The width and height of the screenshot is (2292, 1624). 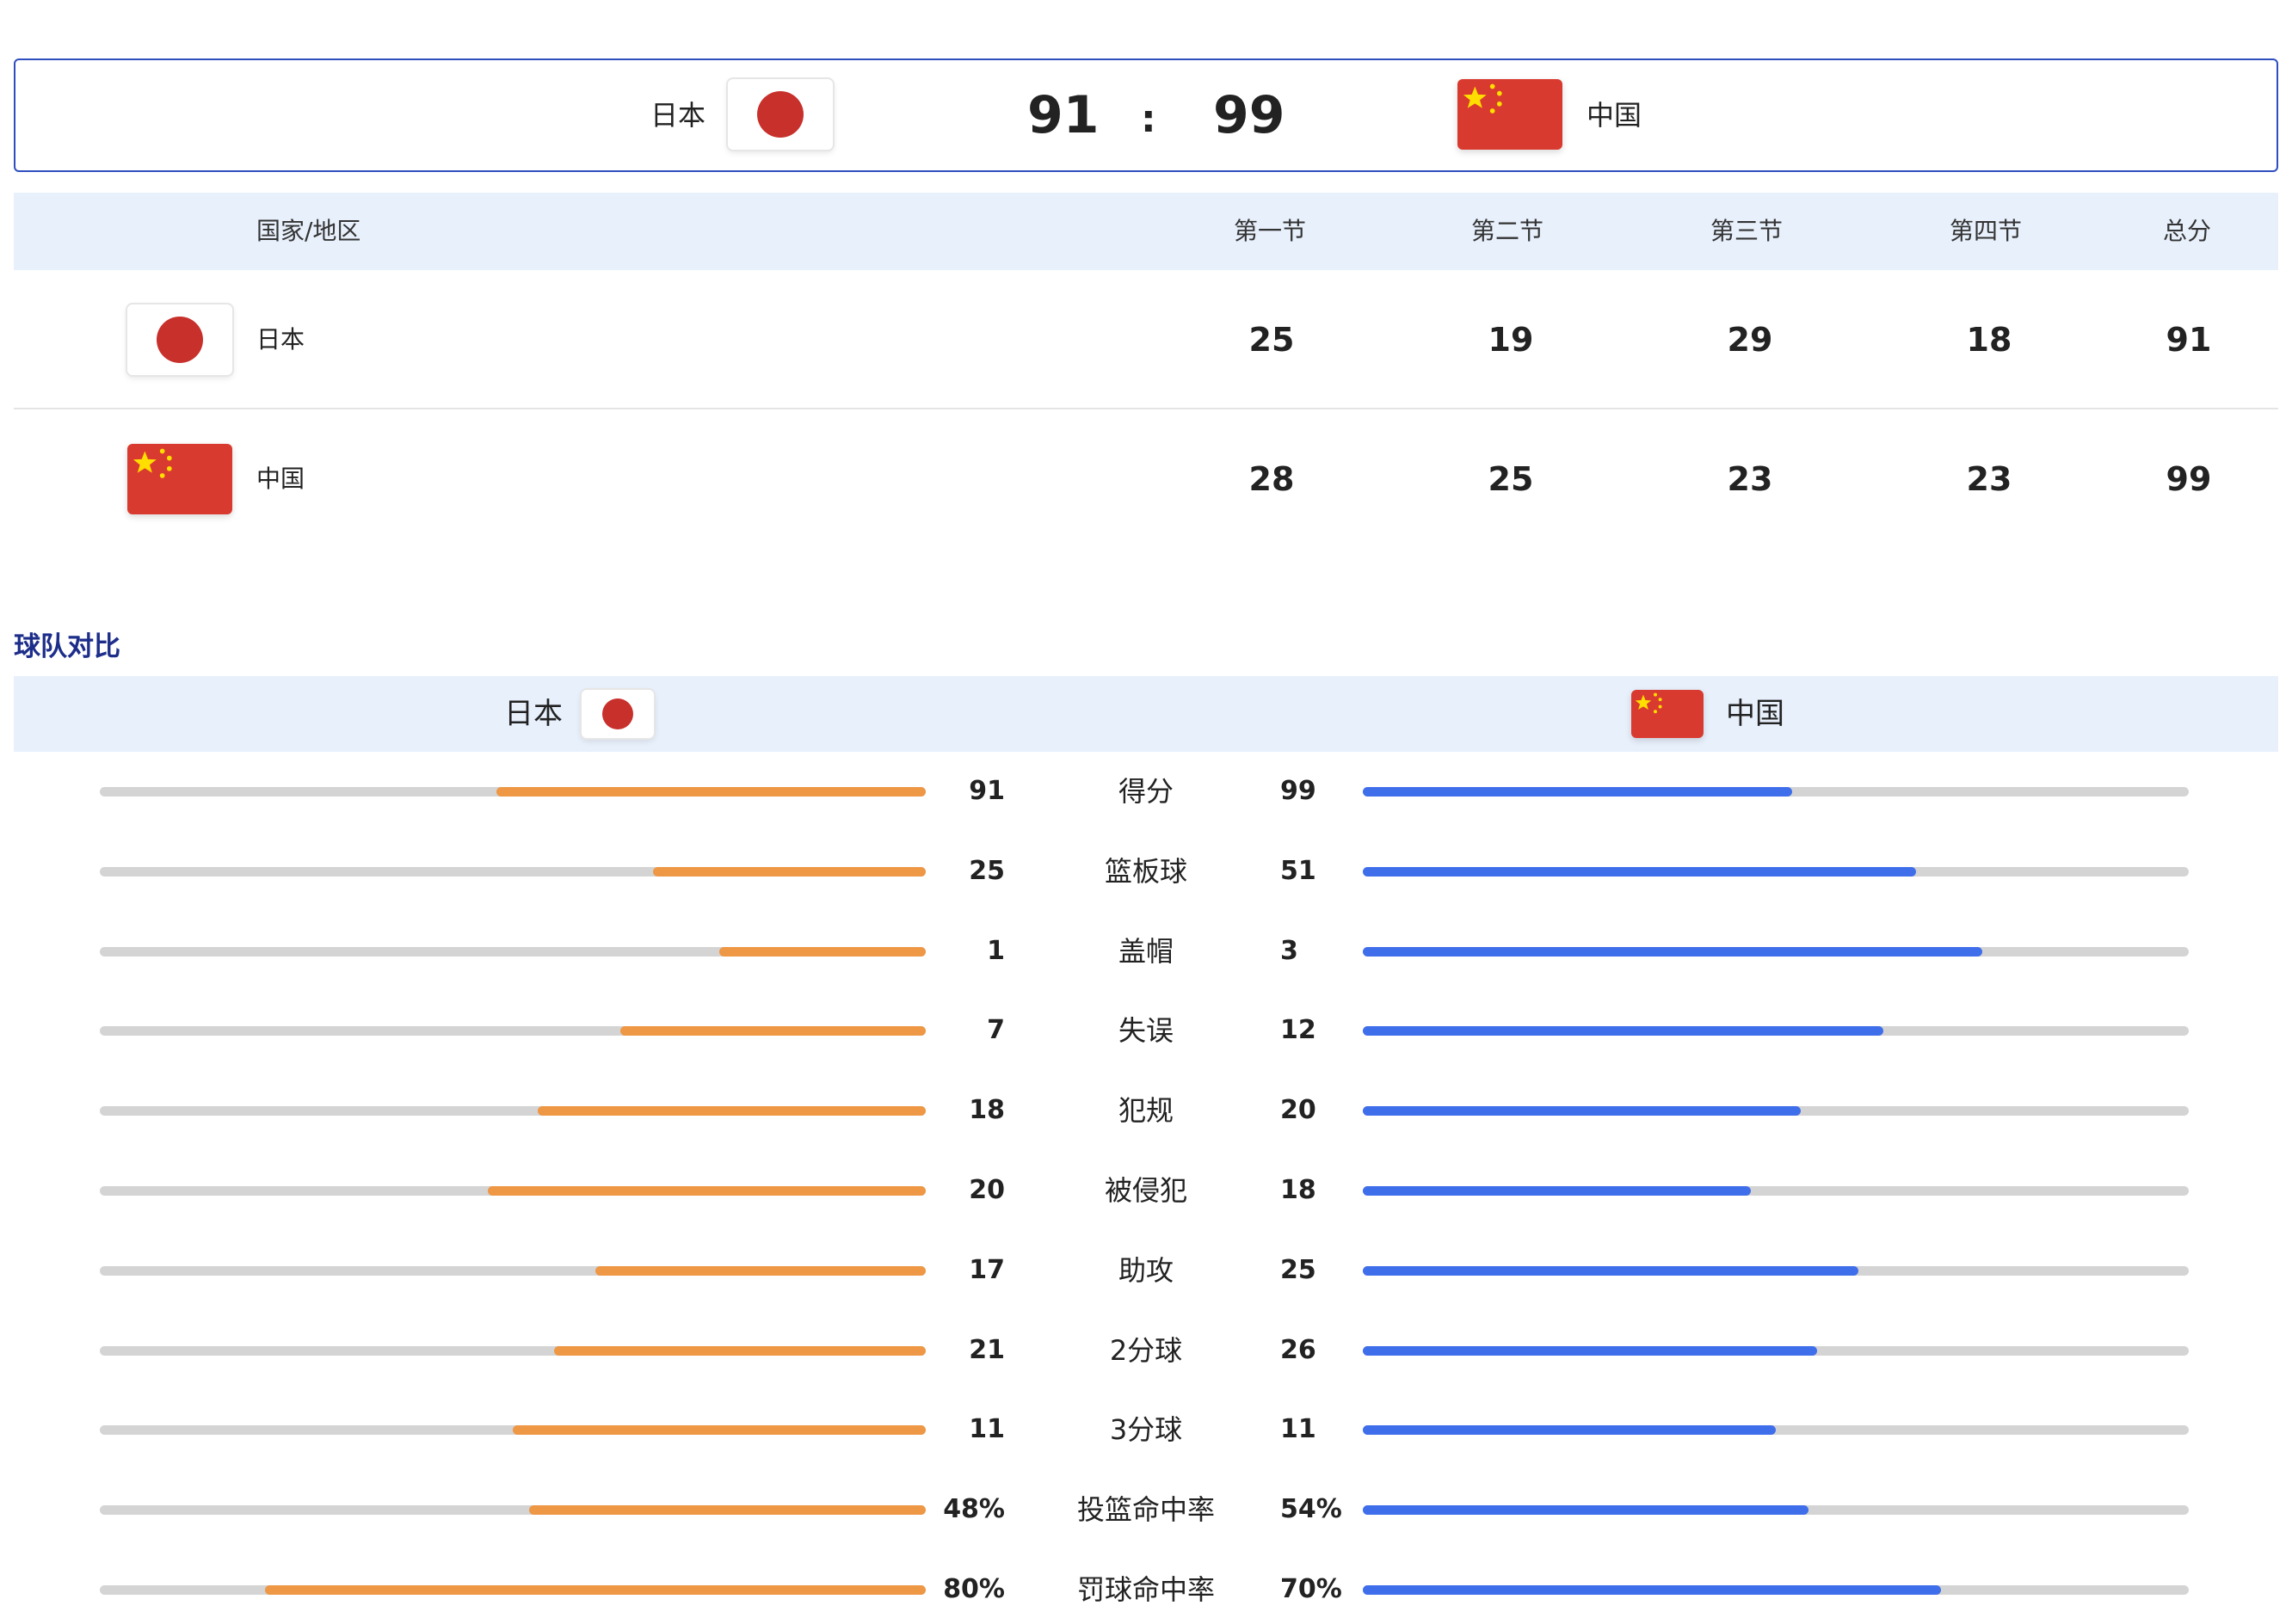 What do you see at coordinates (280, 478) in the screenshot?
I see `team-name: 中国` at bounding box center [280, 478].